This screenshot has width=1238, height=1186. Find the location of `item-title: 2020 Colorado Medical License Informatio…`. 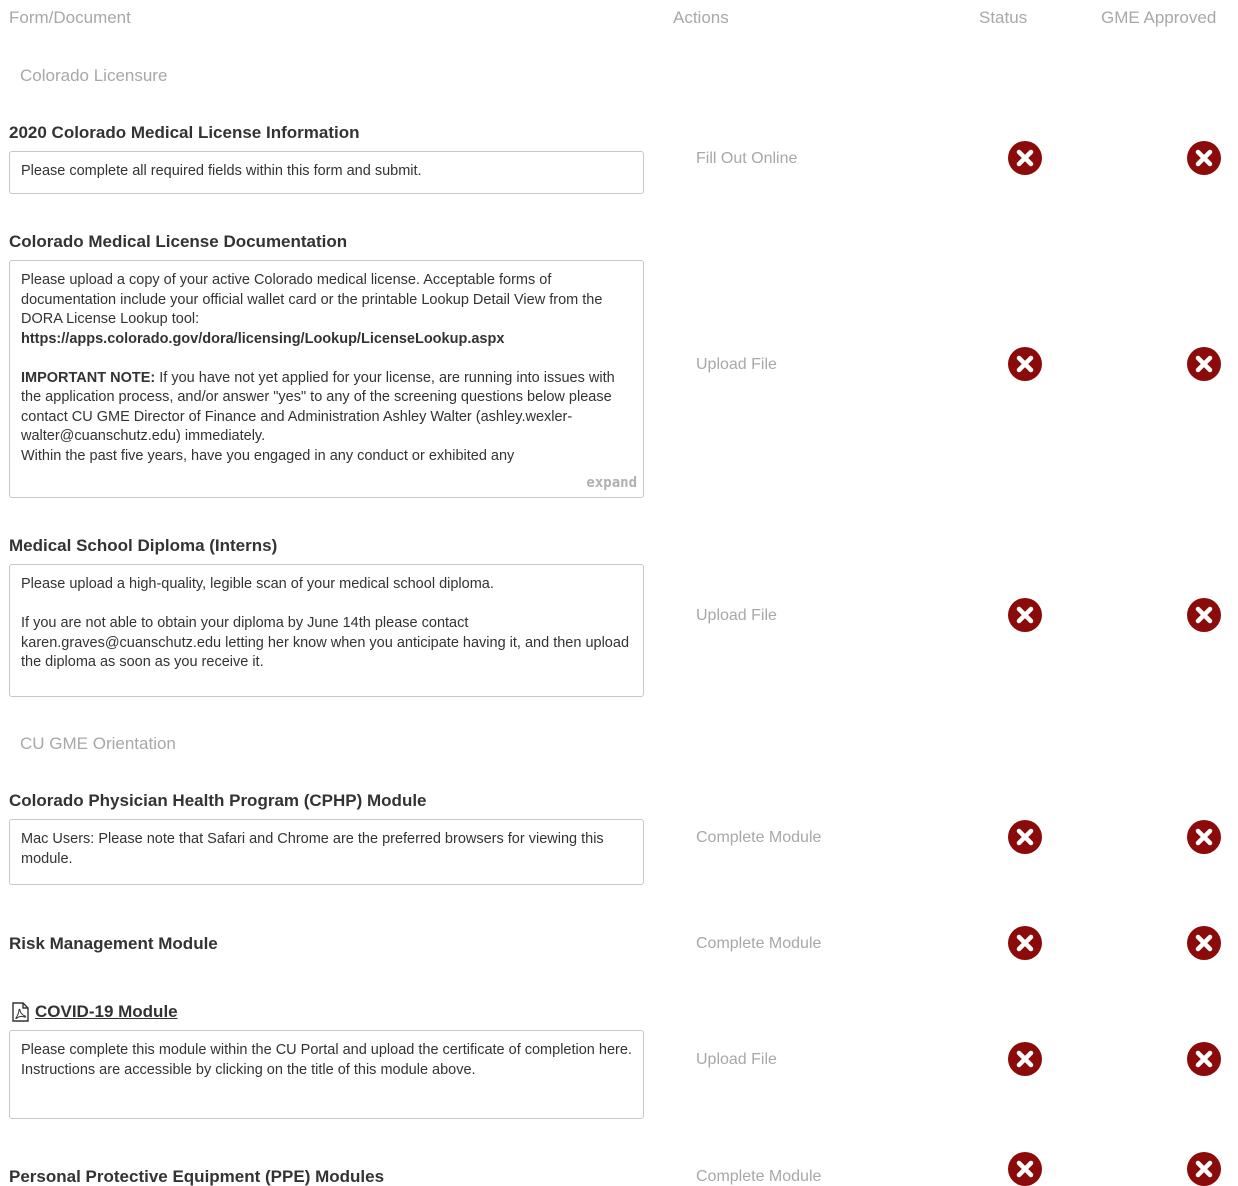

item-title: 2020 Colorado Medical License Informatio… is located at coordinates (184, 132).